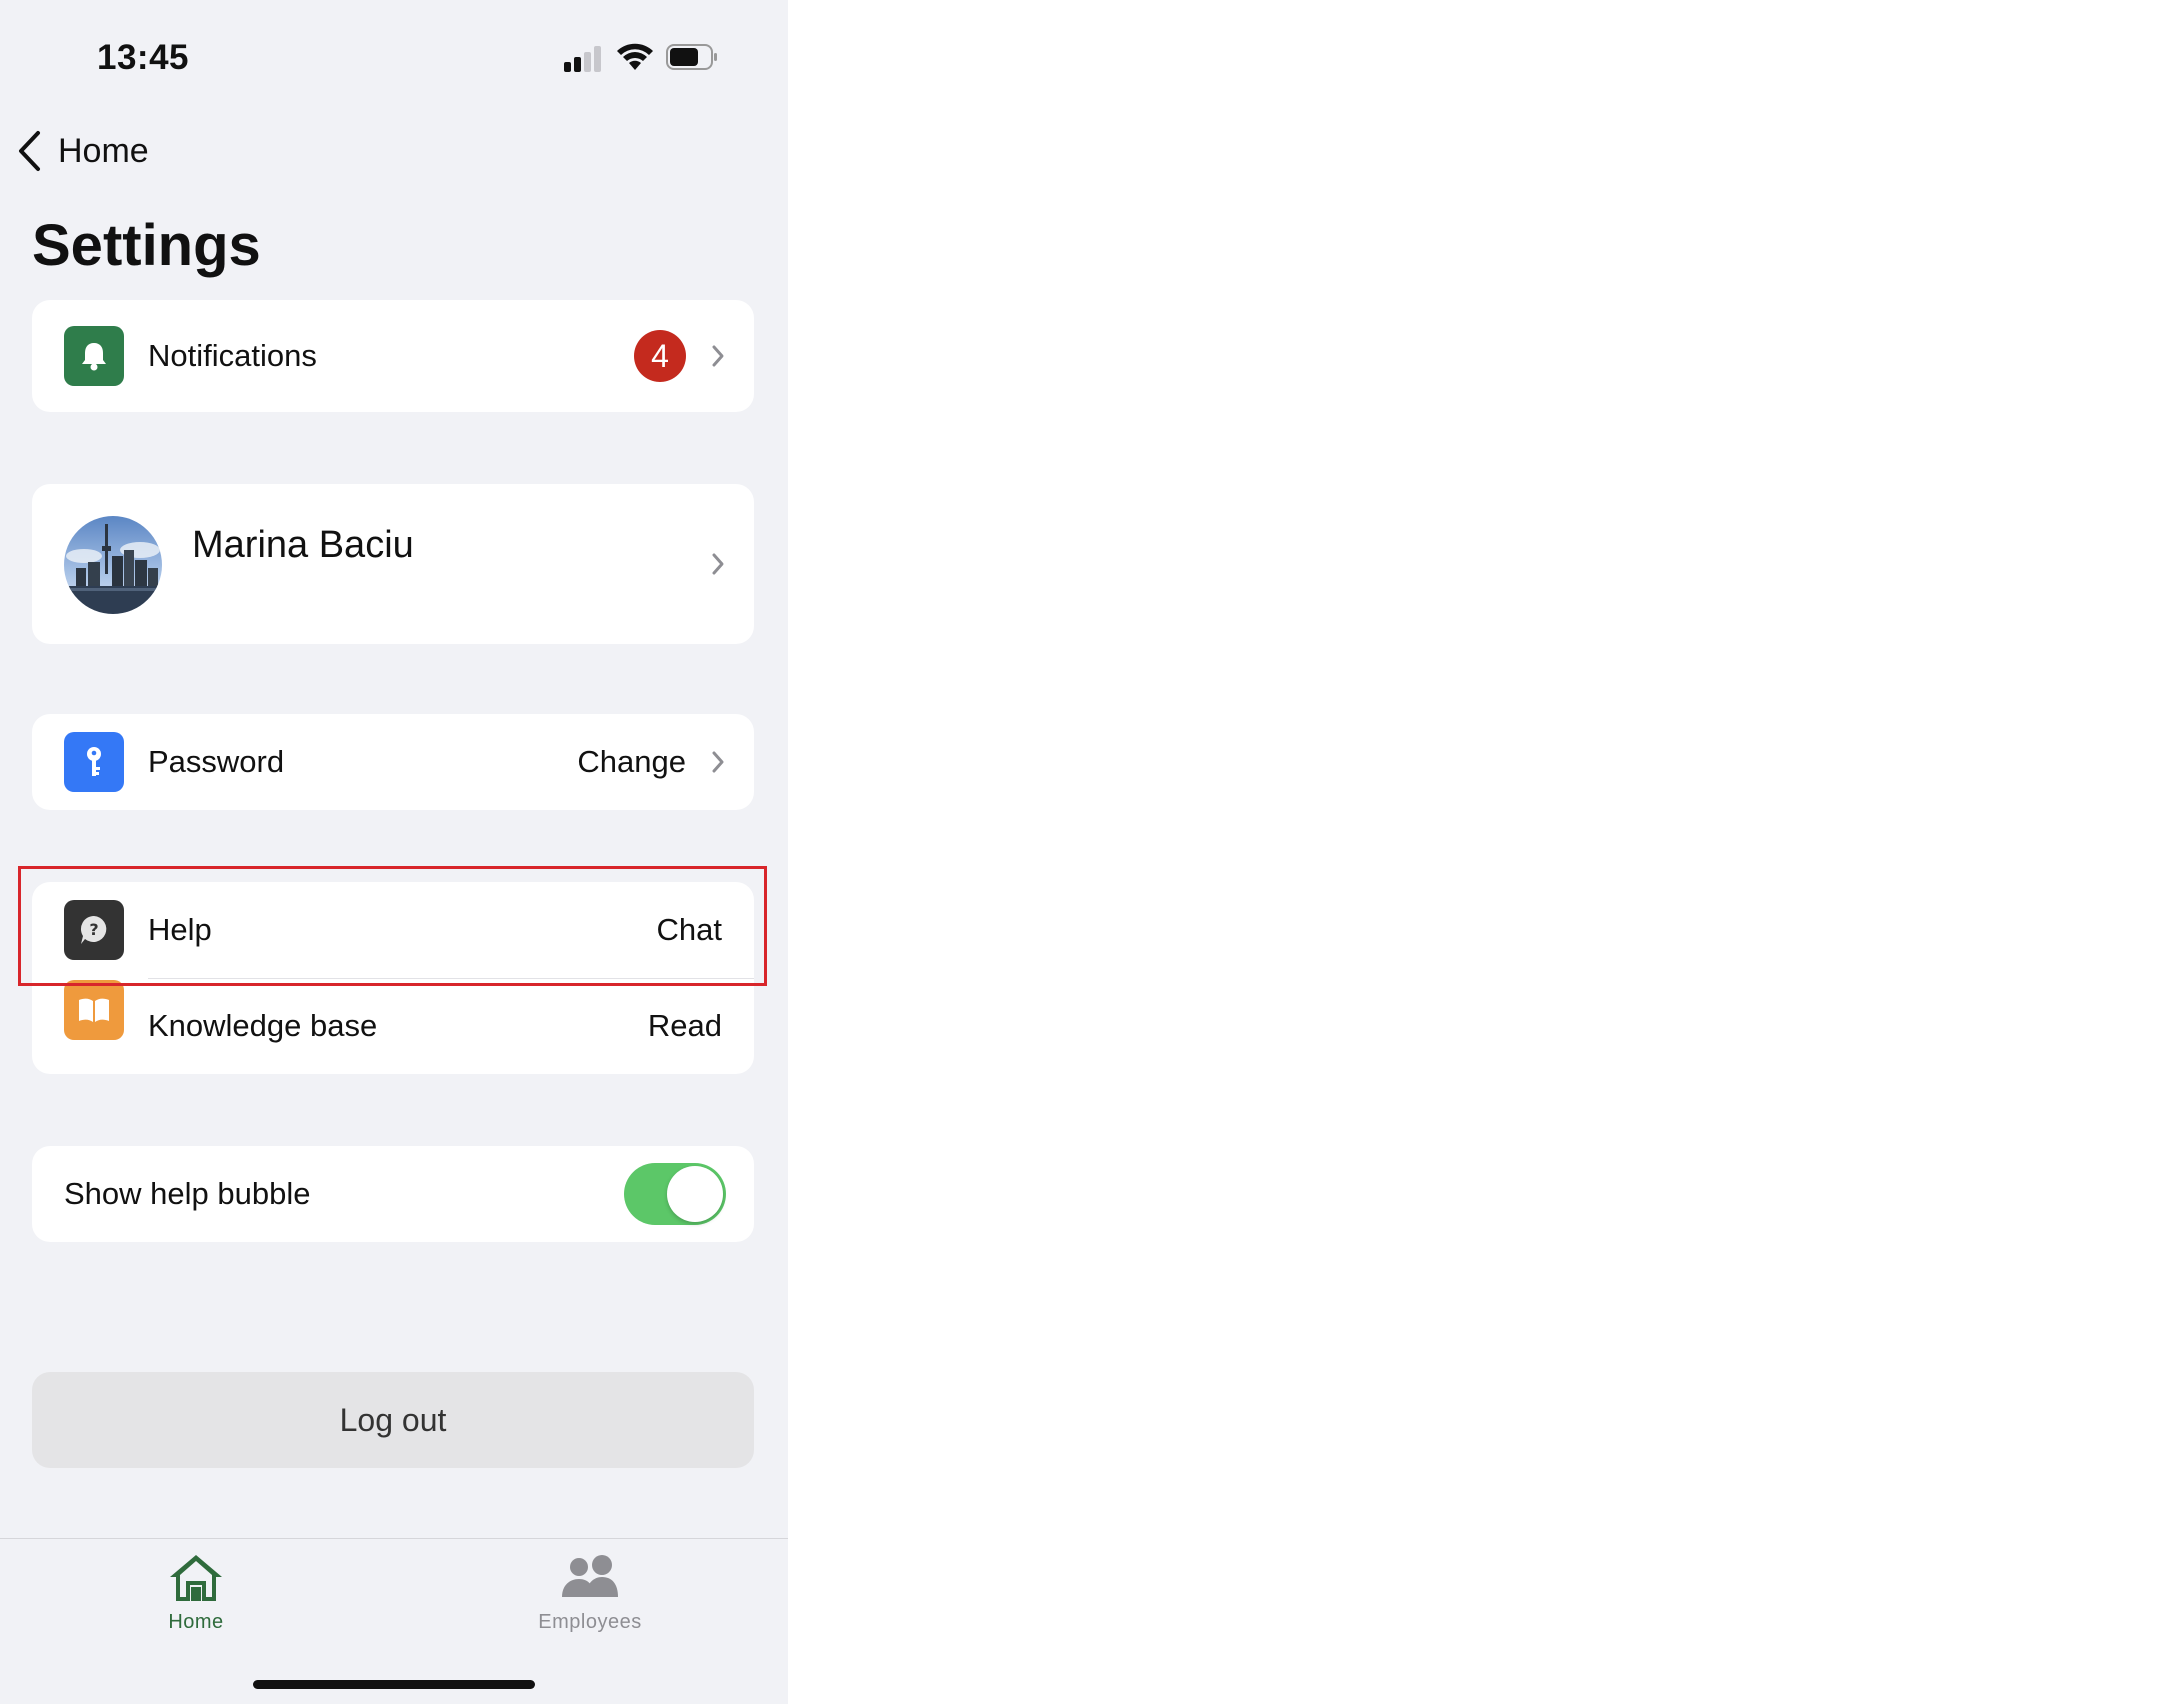  What do you see at coordinates (584, 58) in the screenshot?
I see `cellular-signal-icon` at bounding box center [584, 58].